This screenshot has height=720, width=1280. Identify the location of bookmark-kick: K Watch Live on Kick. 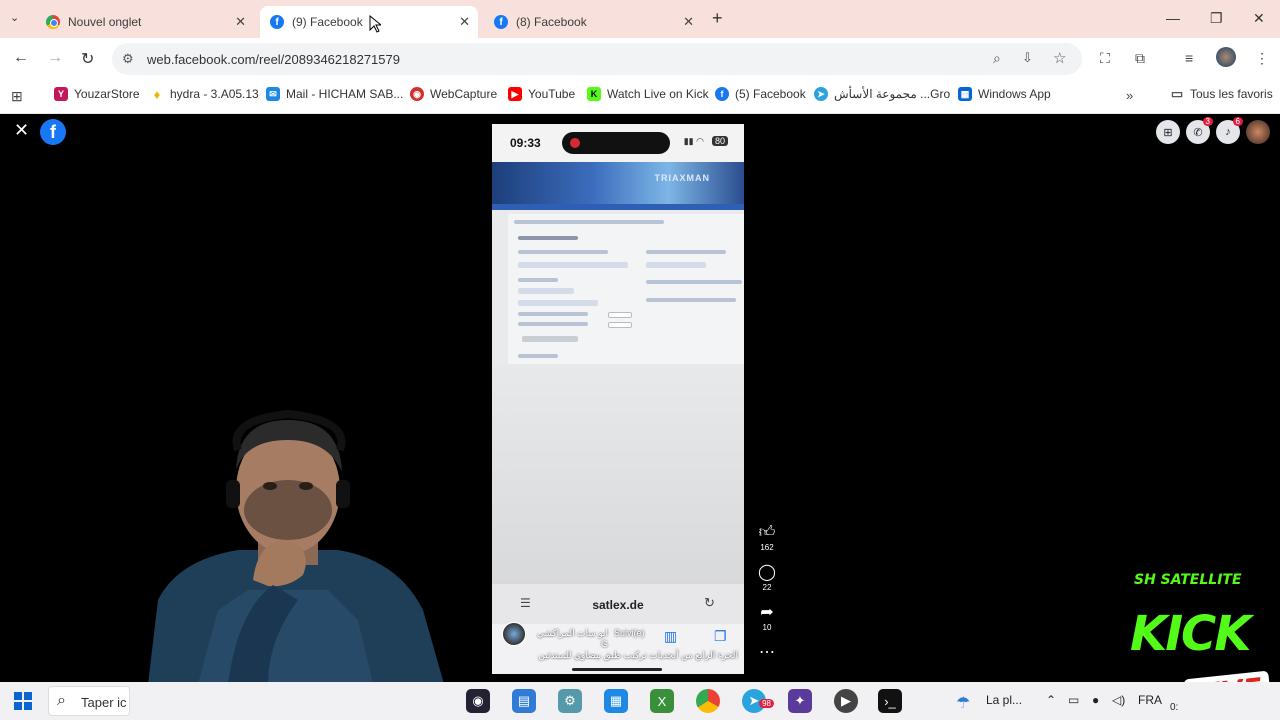
(648, 94).